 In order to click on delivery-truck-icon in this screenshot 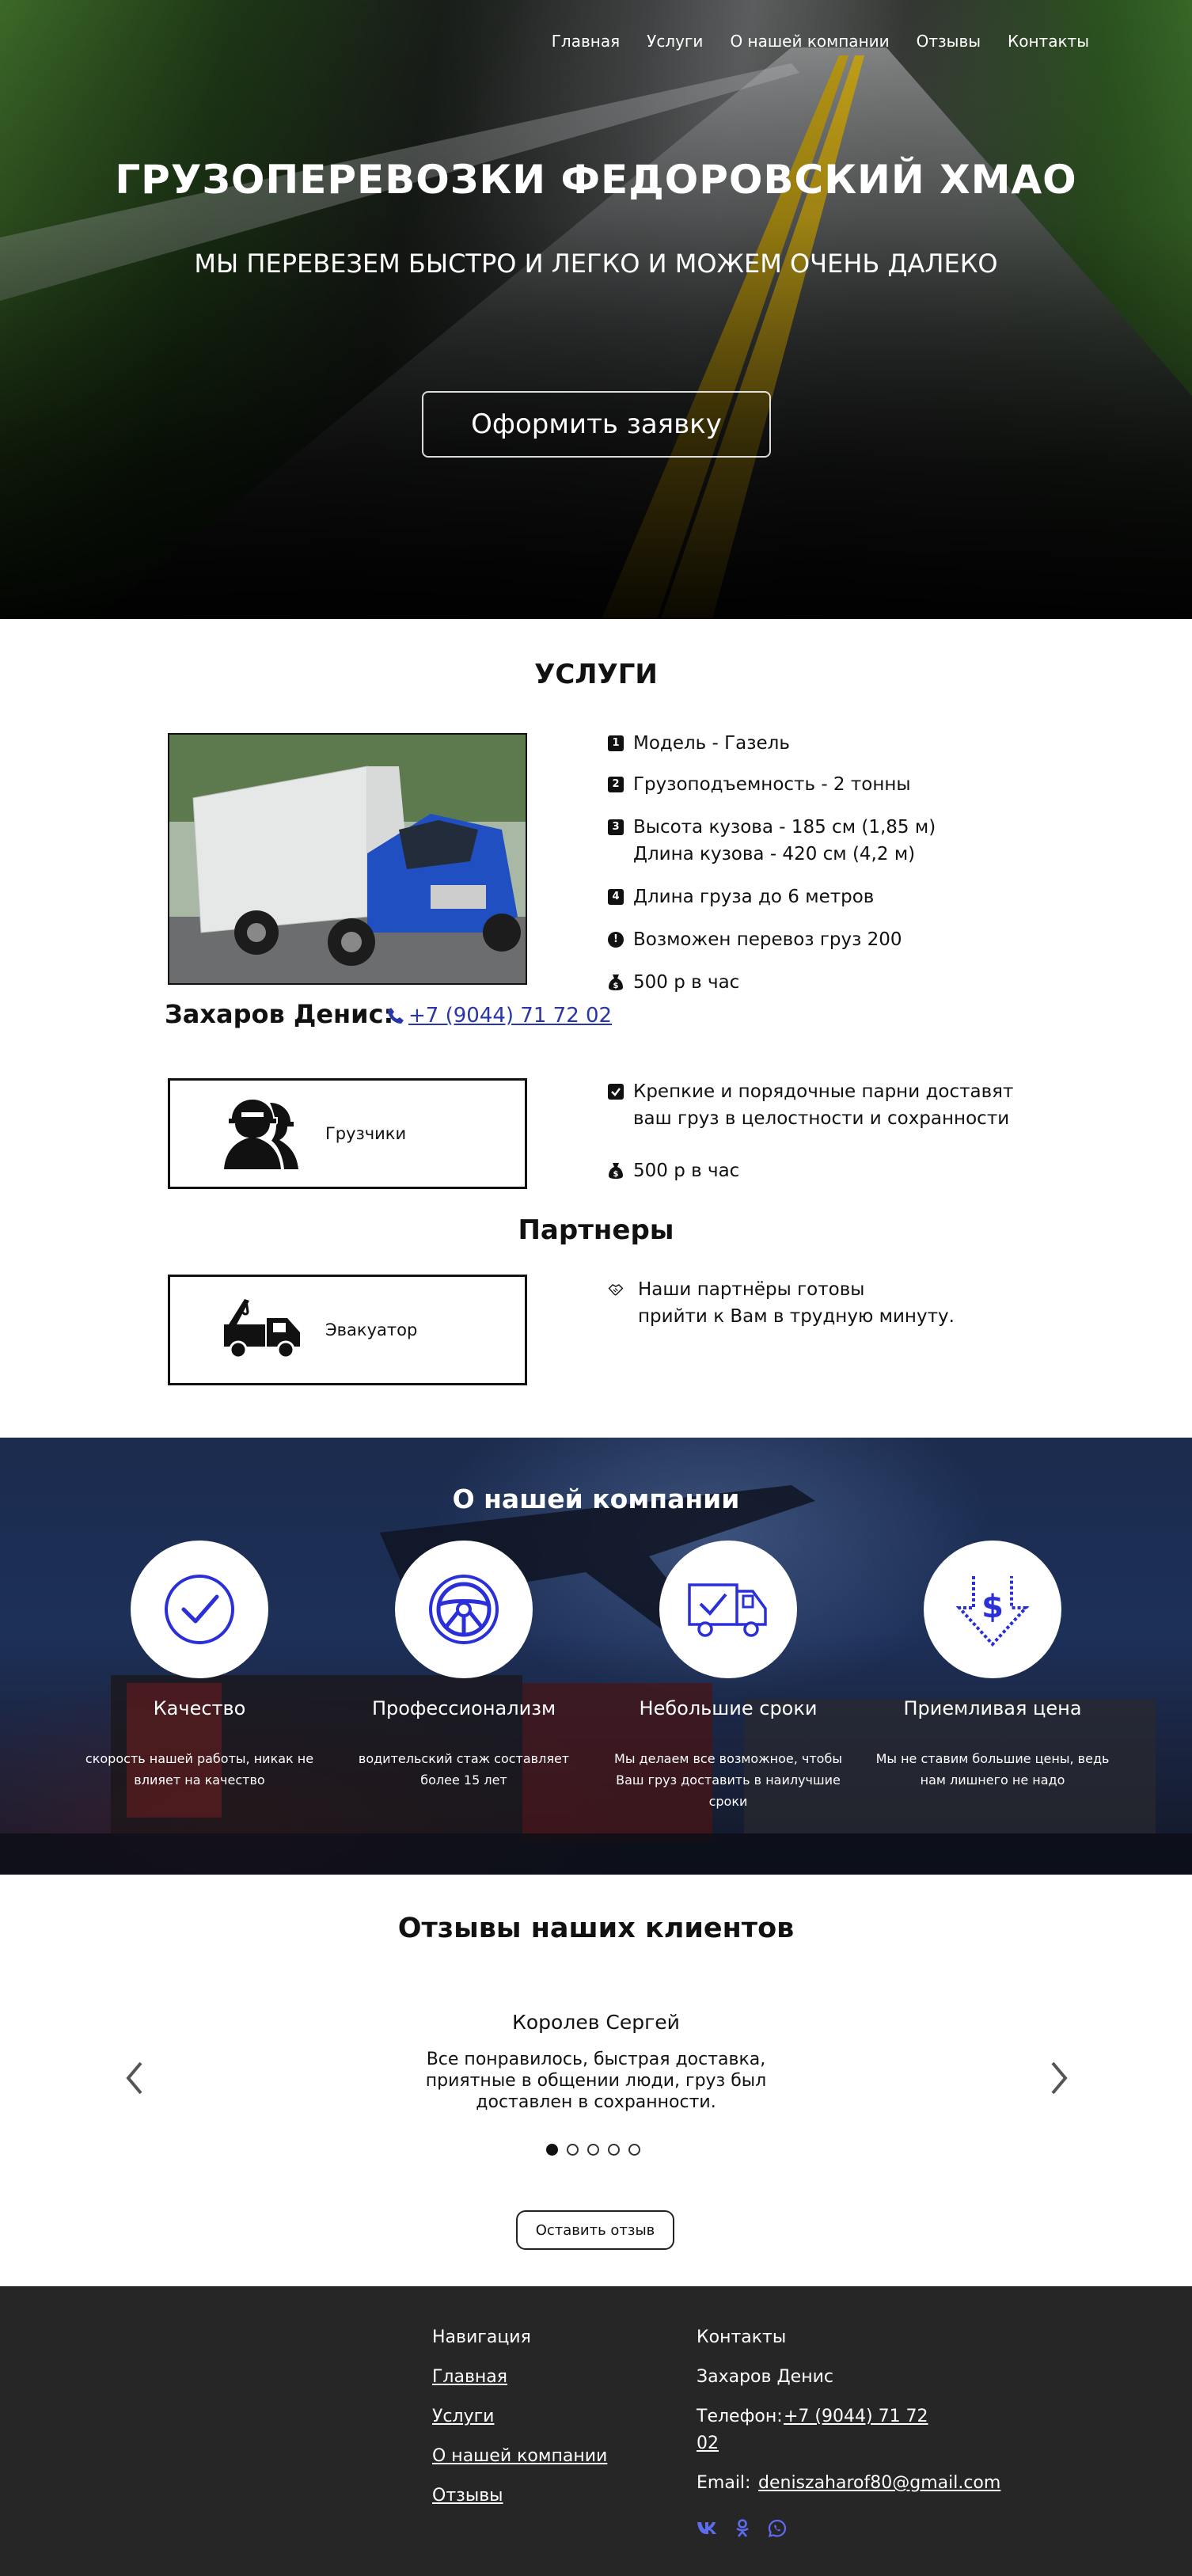, I will do `click(727, 1610)`.